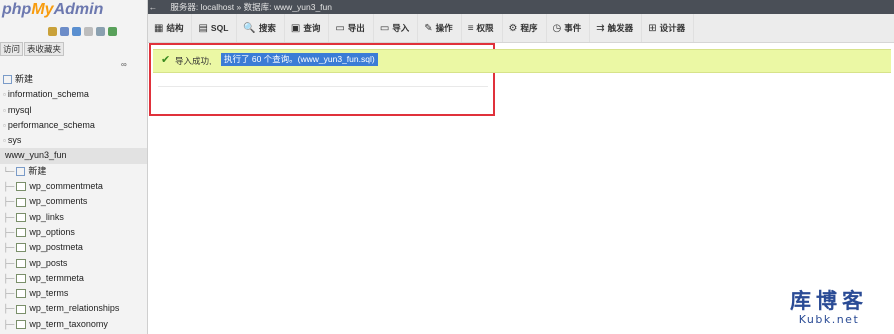  Describe the element at coordinates (44, 49) in the screenshot. I see `tab-favorites: 表收藏夹` at that location.